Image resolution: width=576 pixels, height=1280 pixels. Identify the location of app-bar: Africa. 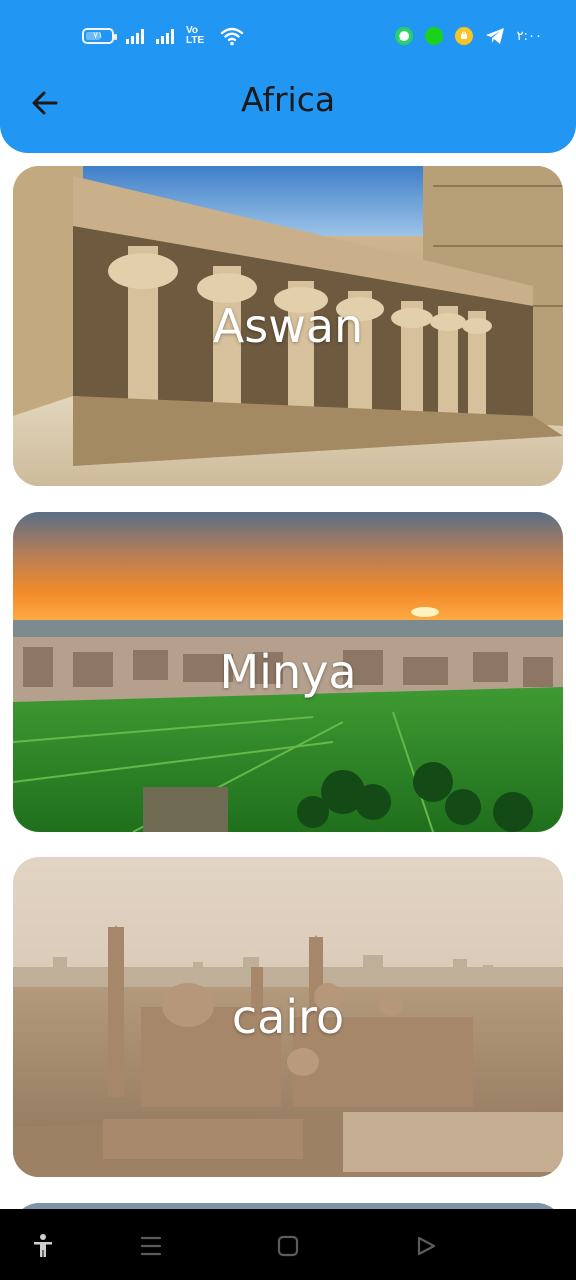
(288, 103).